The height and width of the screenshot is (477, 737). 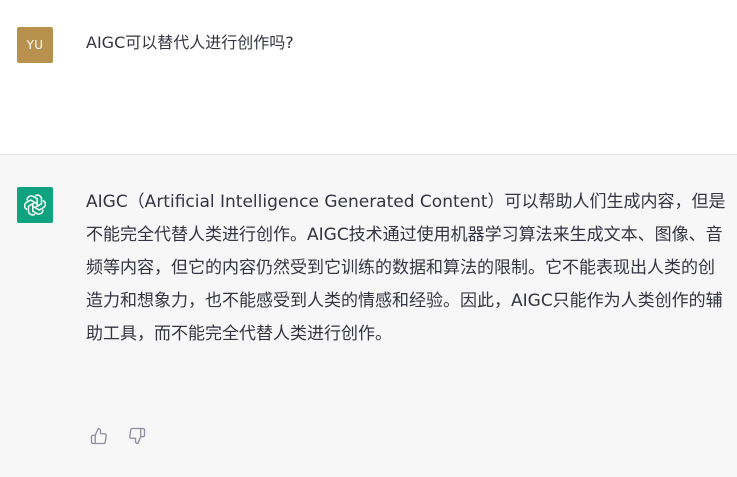 I want to click on feedback-buttons, so click(x=118, y=436).